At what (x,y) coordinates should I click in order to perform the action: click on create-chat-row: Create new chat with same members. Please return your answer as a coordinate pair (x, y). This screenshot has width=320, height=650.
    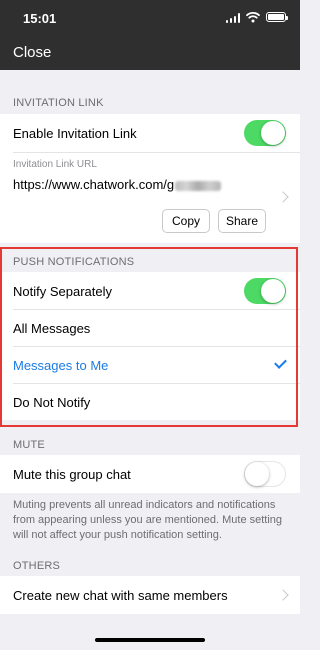
    Looking at the image, I should click on (150, 595).